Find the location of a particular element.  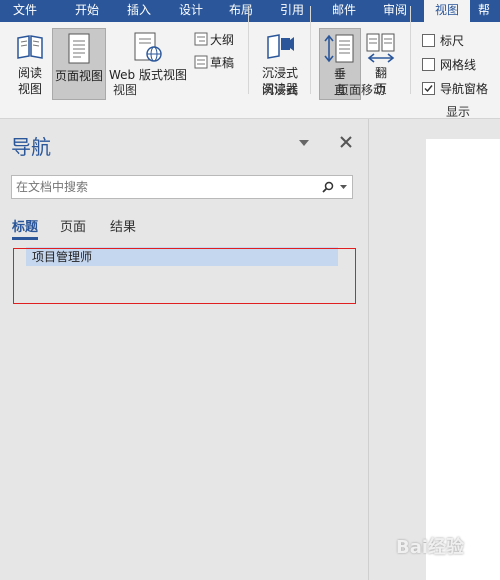

draft-icon is located at coordinates (201, 62).